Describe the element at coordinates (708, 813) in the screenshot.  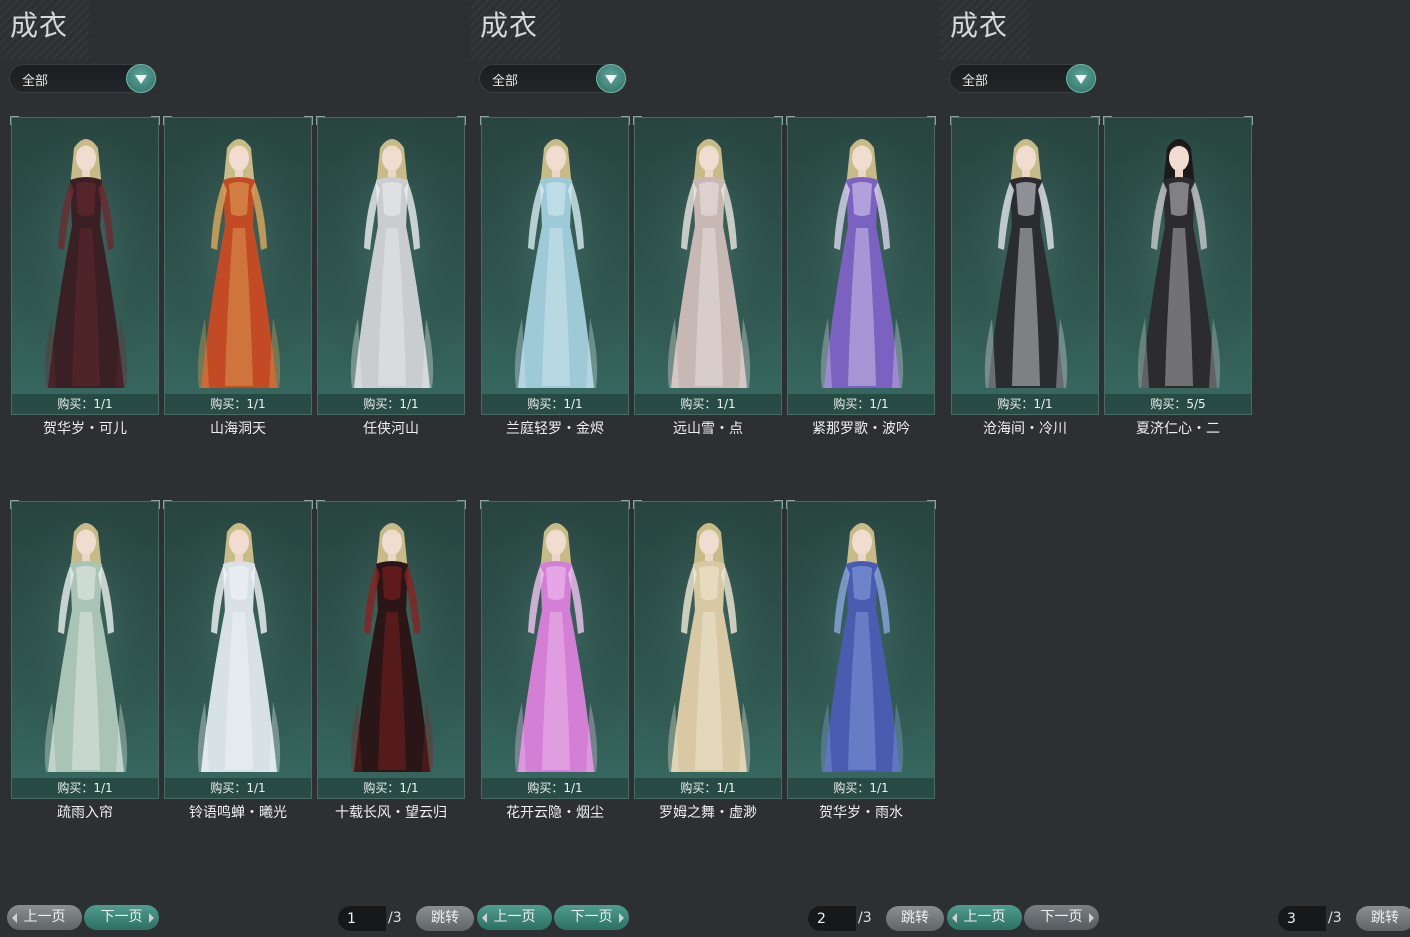
I see `outfit-name: 罗姆之舞・虚渺` at that location.